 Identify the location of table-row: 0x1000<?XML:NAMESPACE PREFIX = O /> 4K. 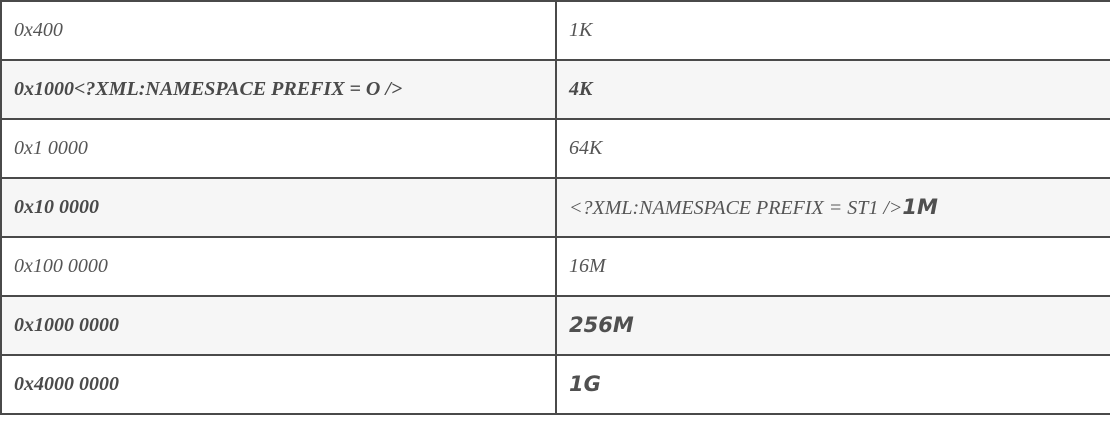
(555, 89).